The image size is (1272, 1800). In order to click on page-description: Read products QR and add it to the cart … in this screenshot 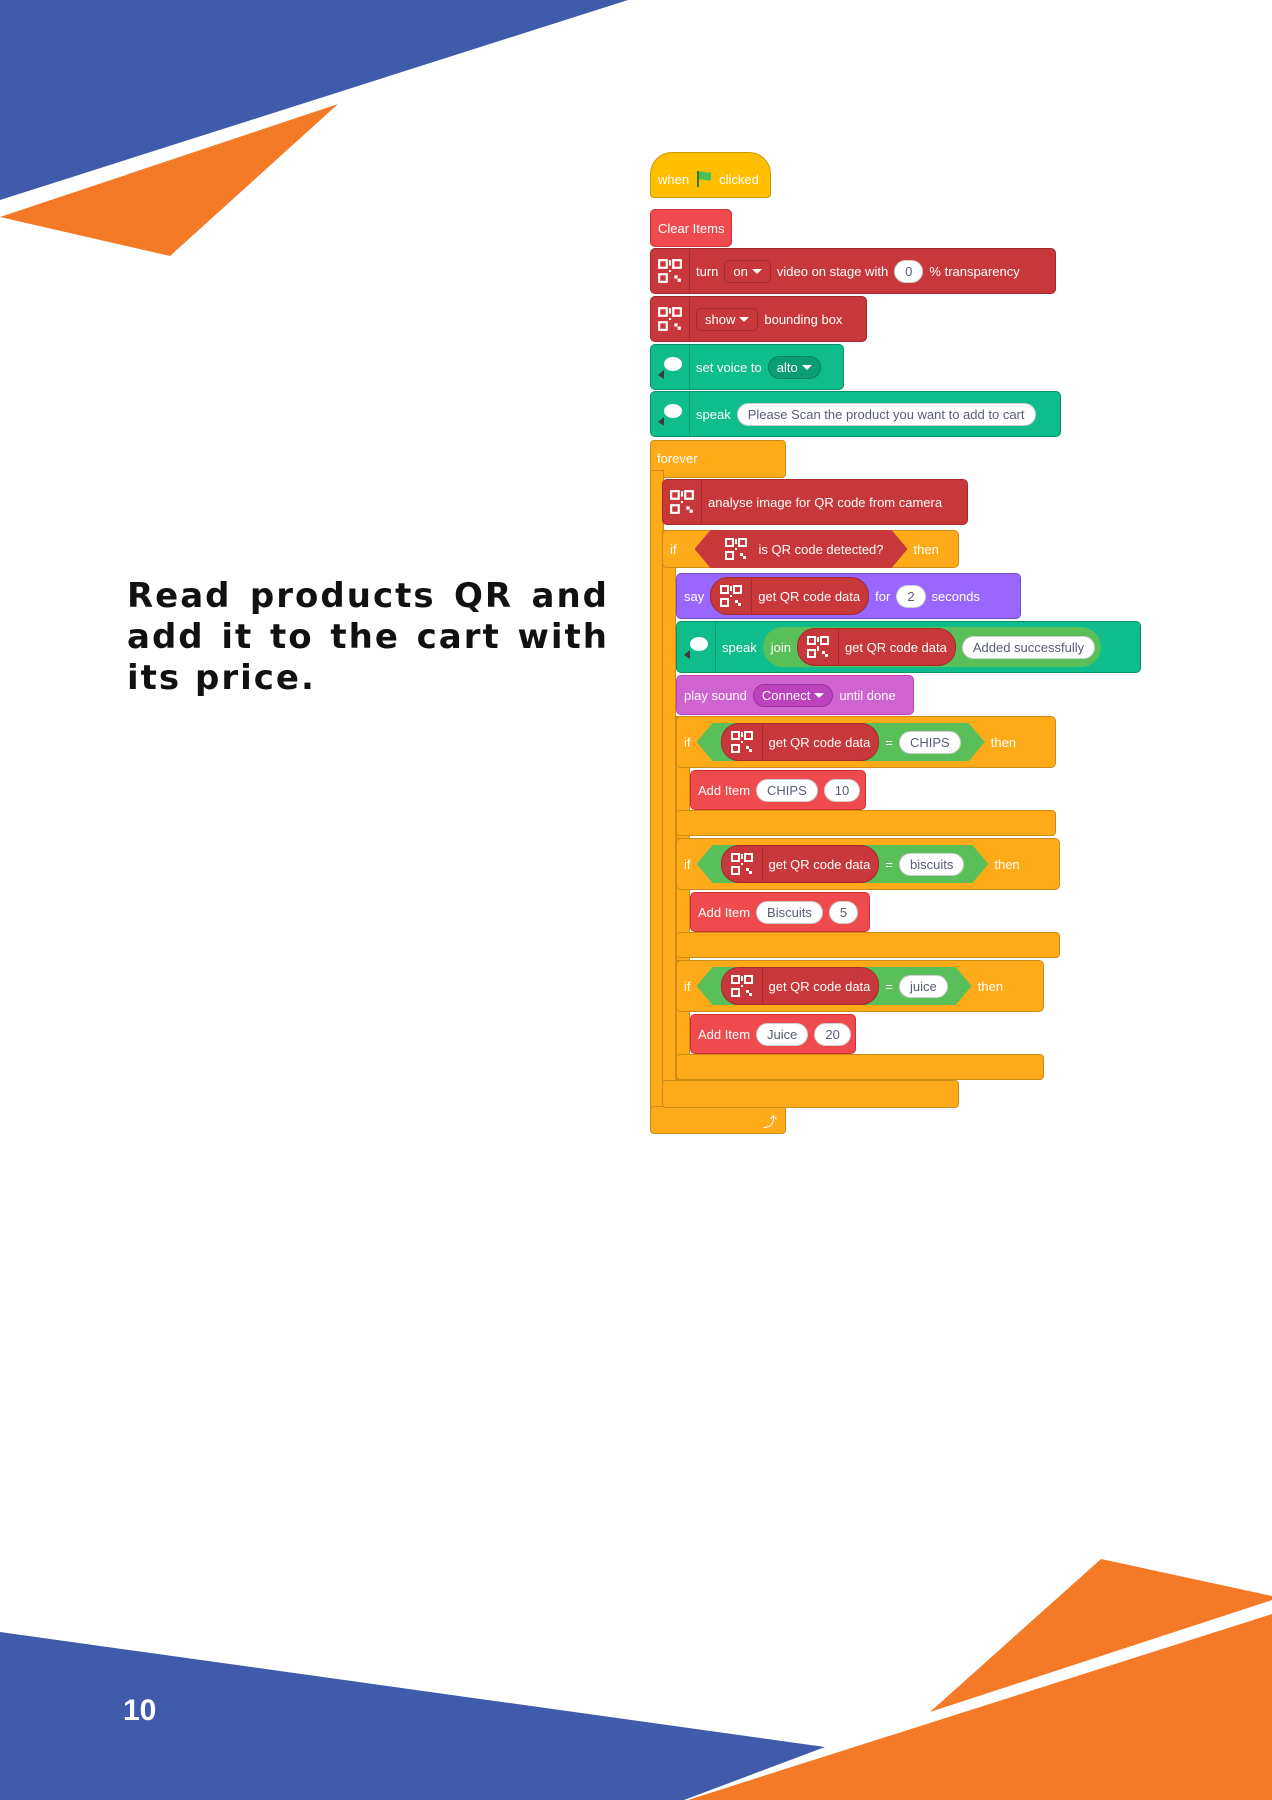, I will do `click(368, 637)`.